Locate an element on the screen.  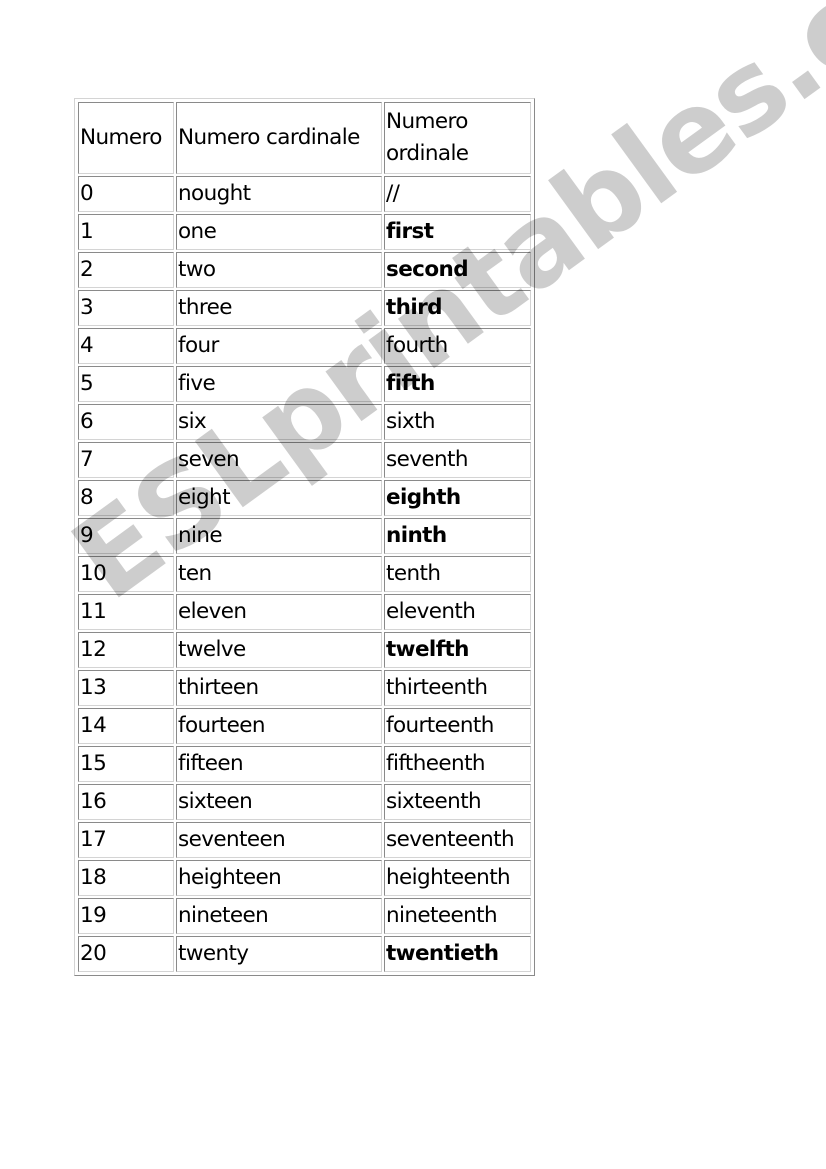
table-row: 12 twelve twelfth is located at coordinates (304, 650).